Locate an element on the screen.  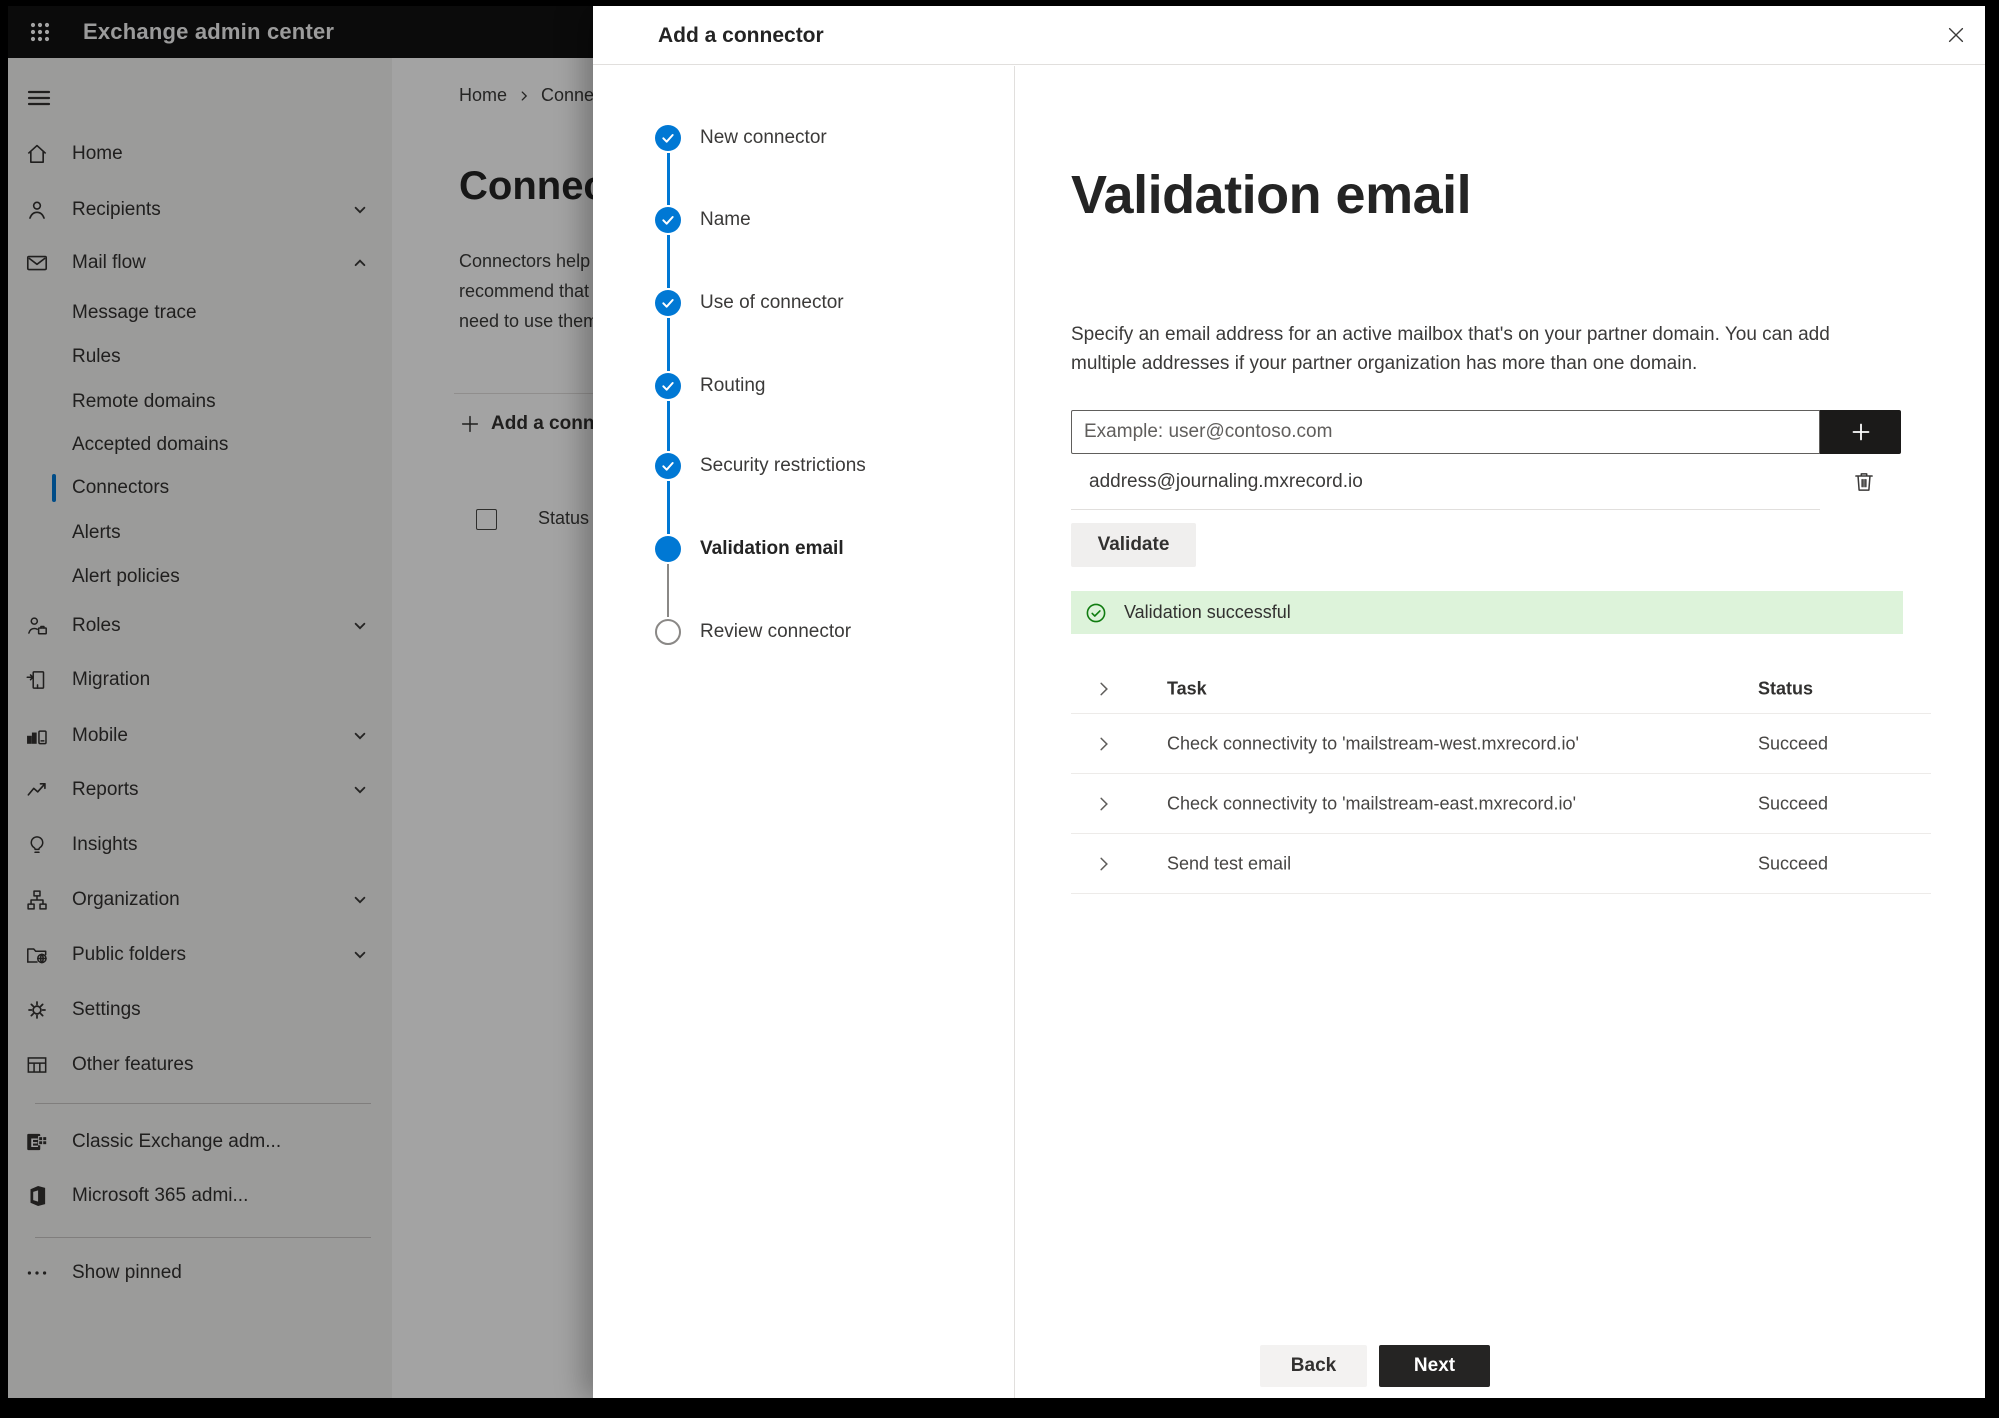
step-current-icon is located at coordinates (668, 549).